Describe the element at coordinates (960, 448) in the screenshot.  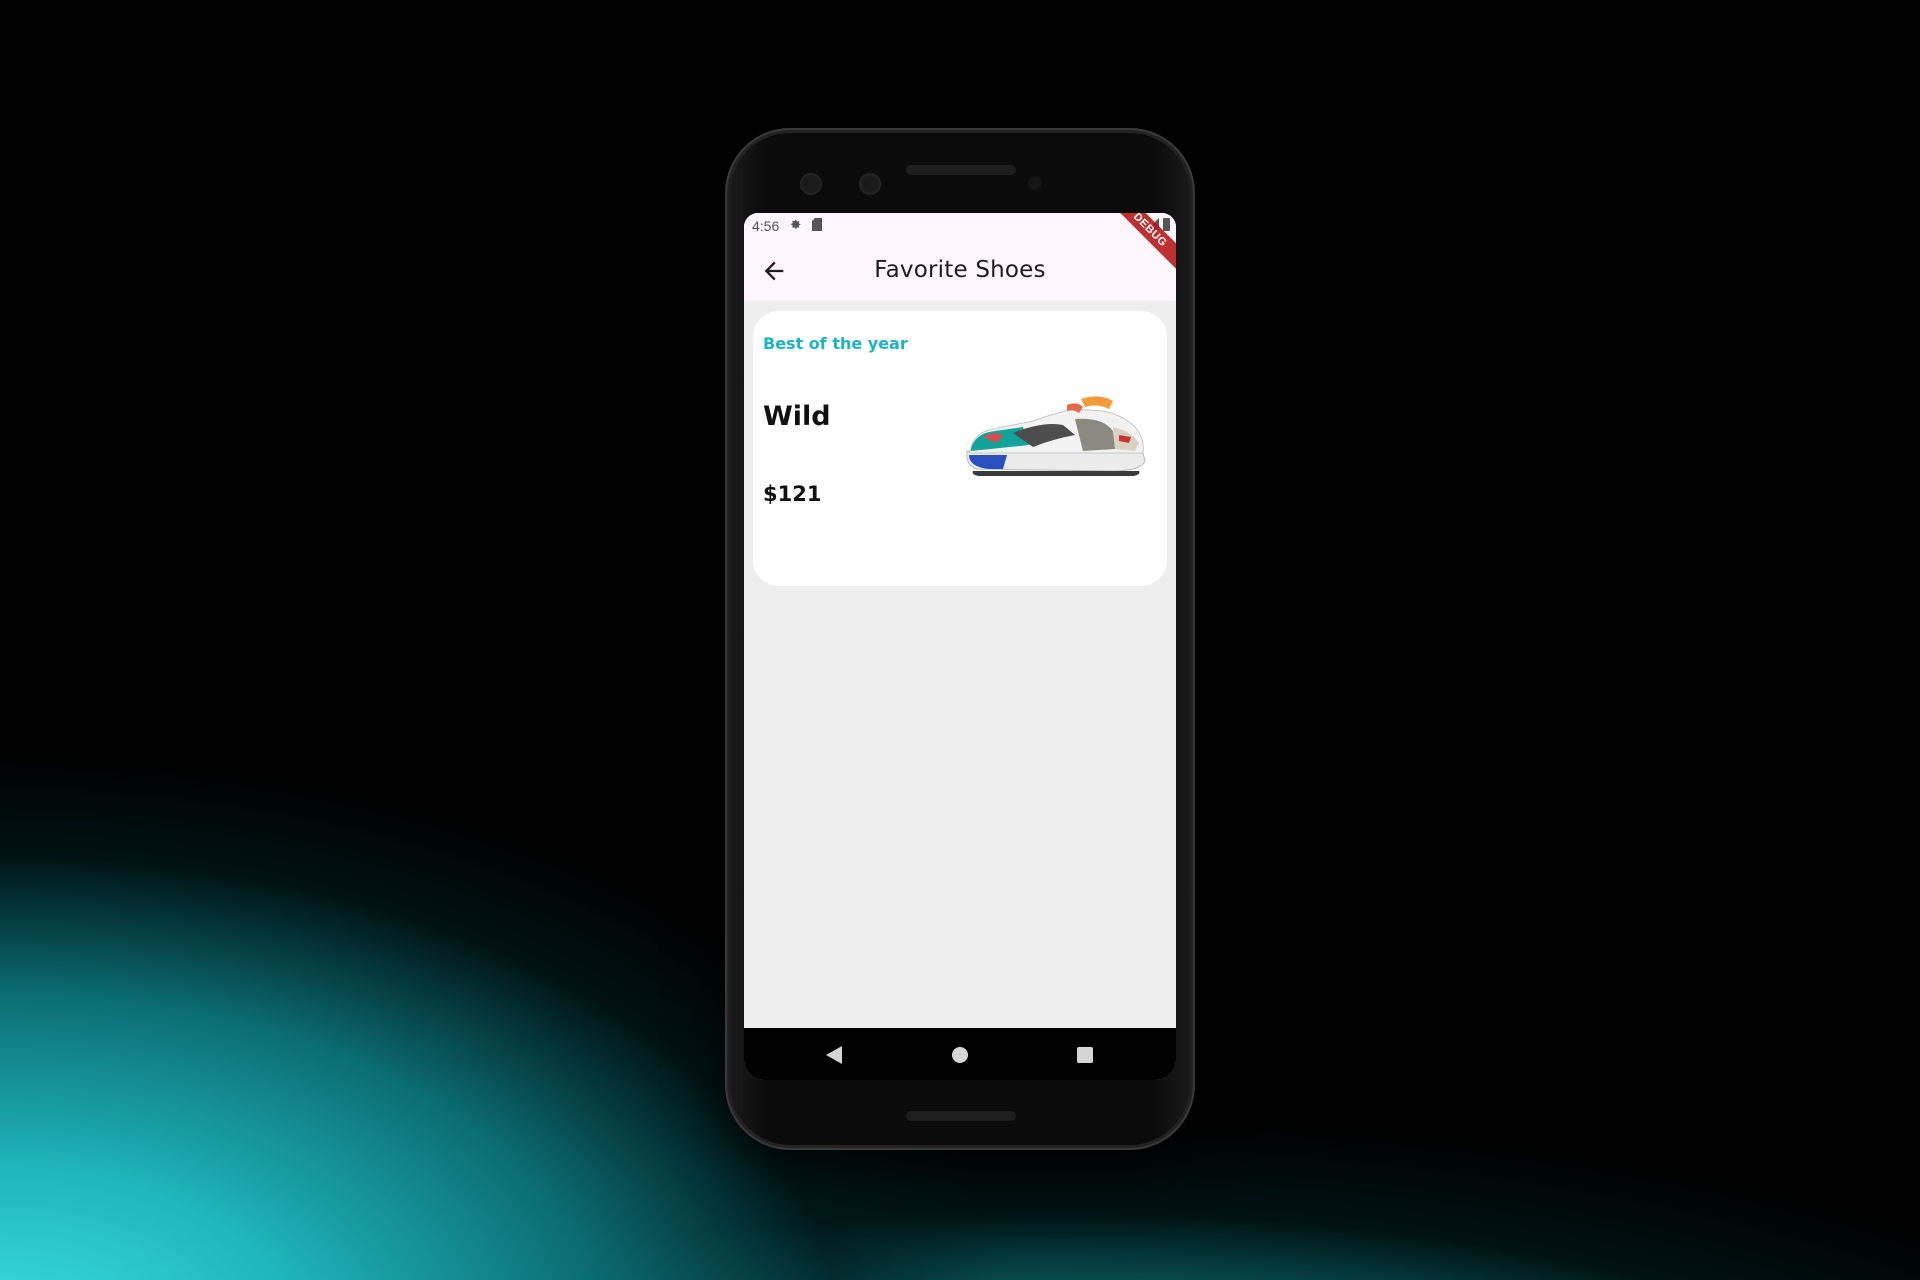
I see `favorite-shoe-card: Best of the year Wild $121` at that location.